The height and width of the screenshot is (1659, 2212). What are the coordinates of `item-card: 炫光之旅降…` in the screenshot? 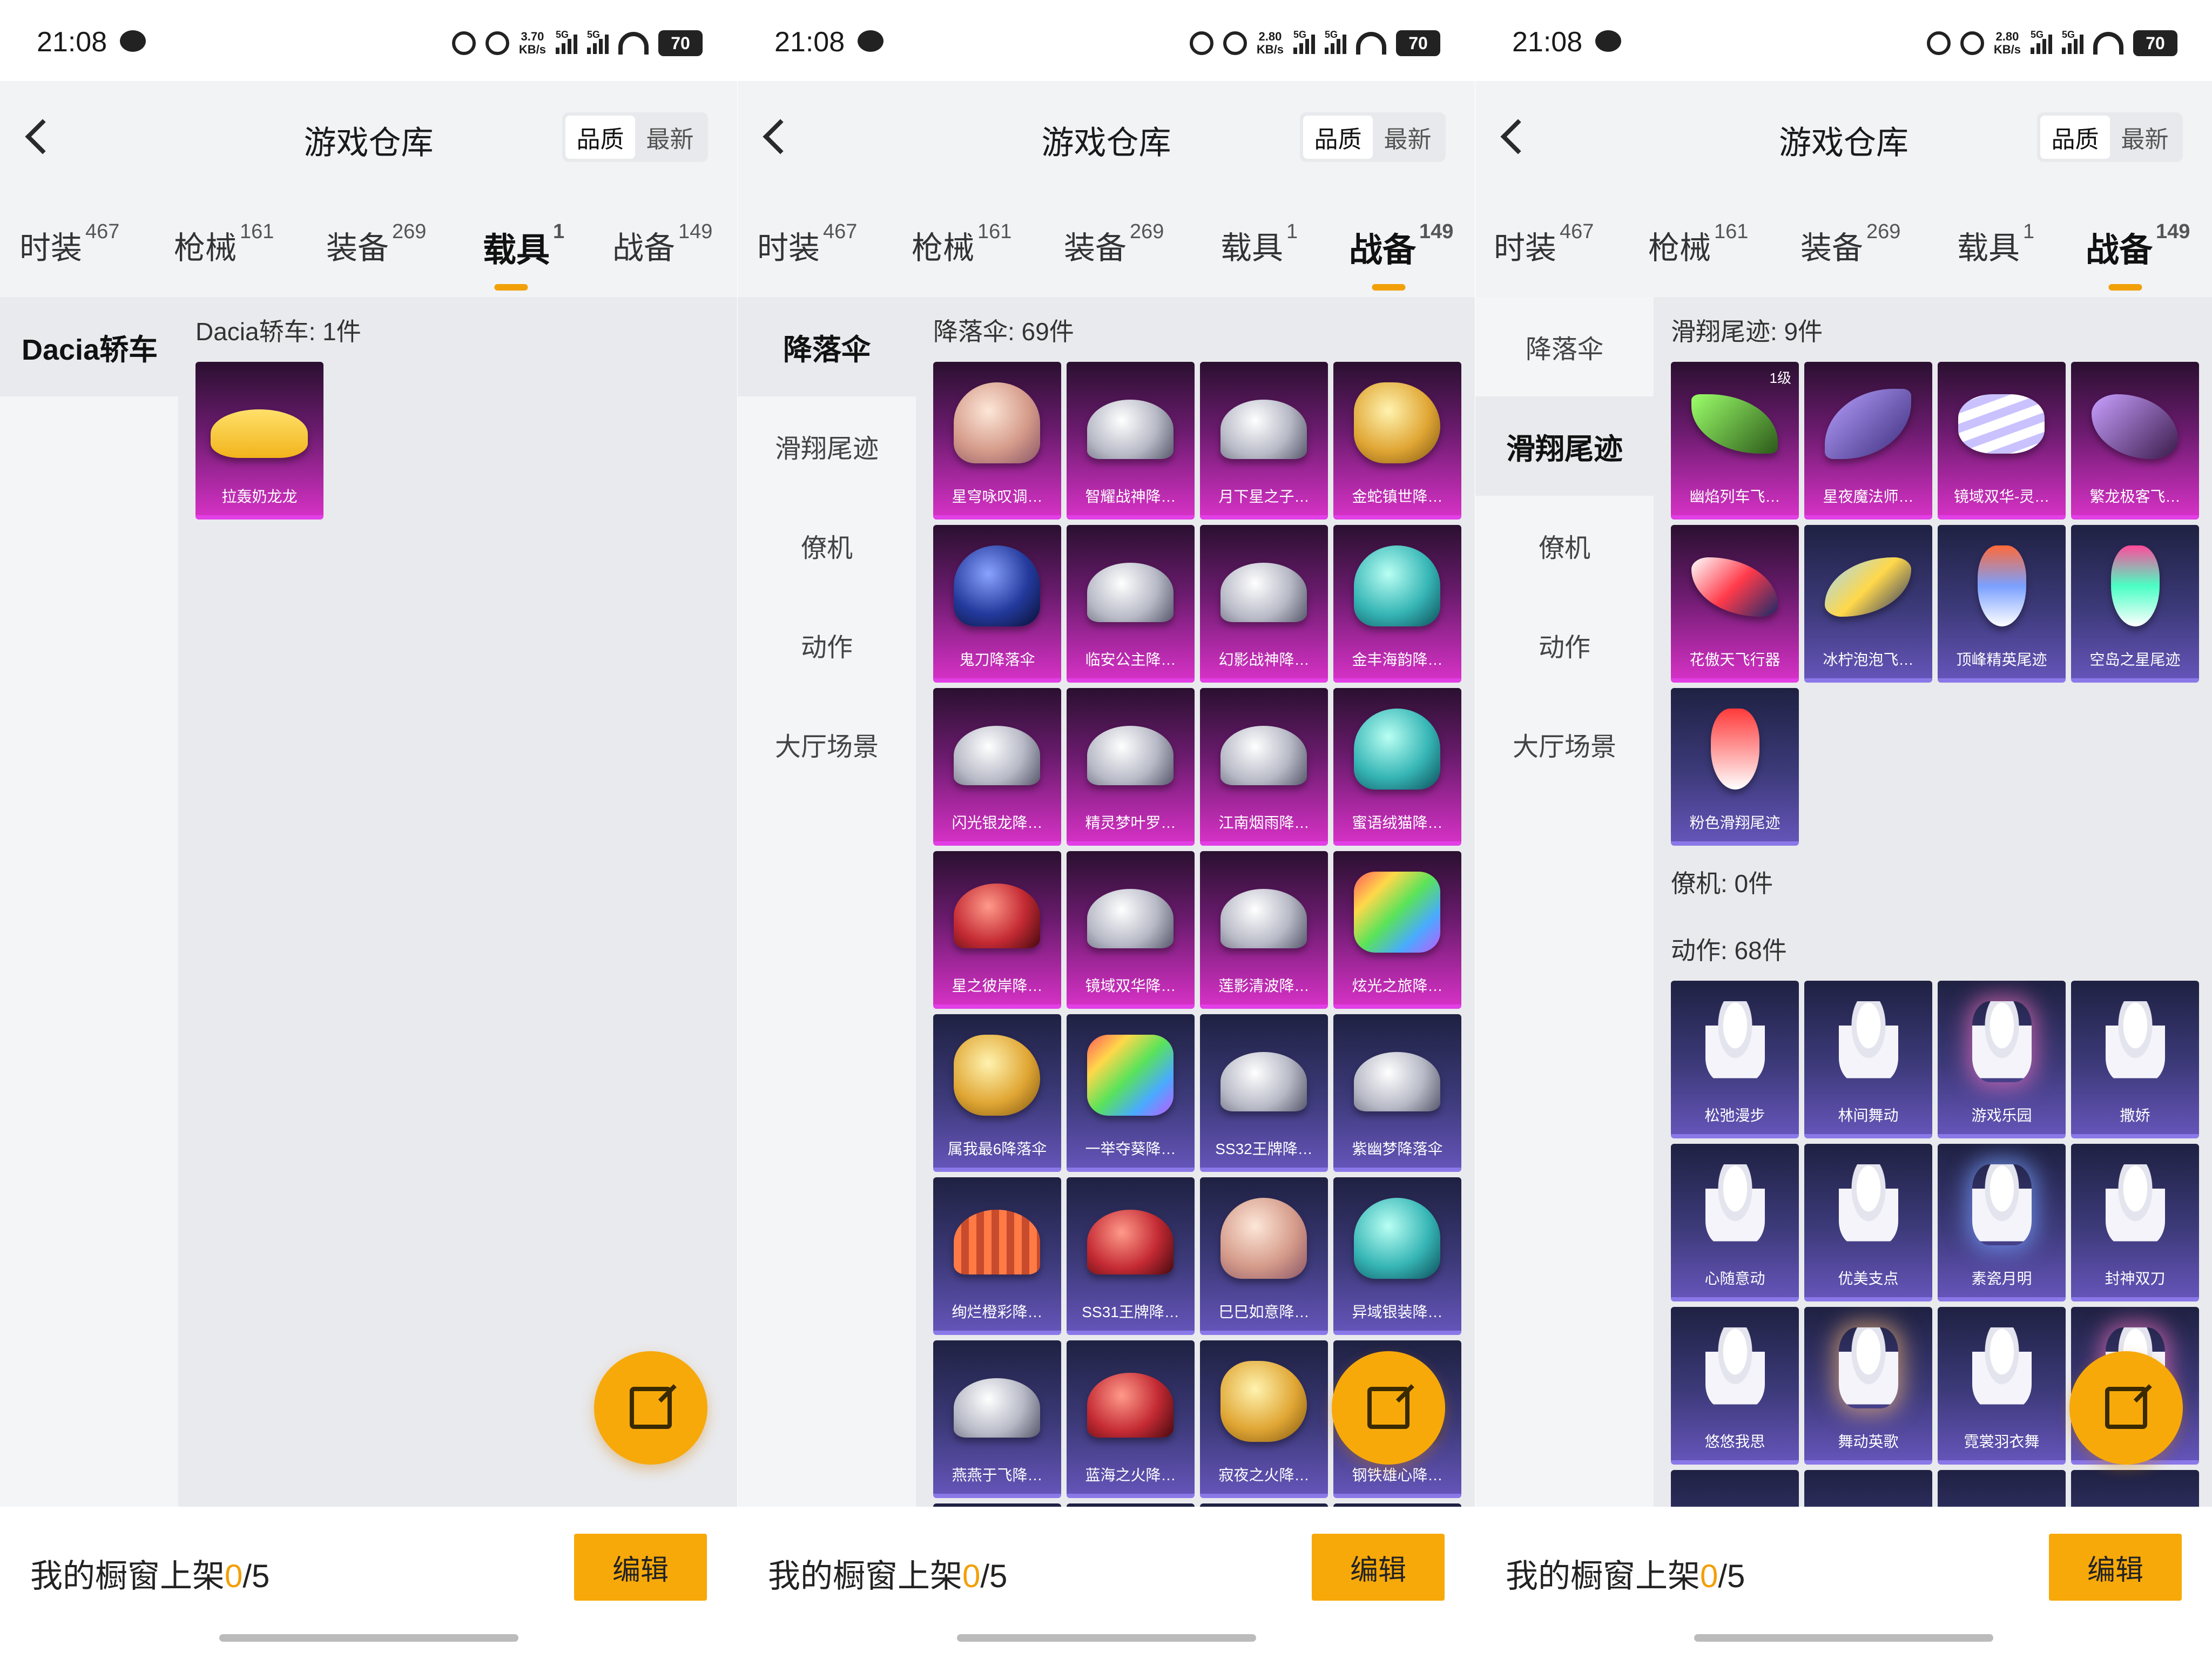 It's located at (1397, 930).